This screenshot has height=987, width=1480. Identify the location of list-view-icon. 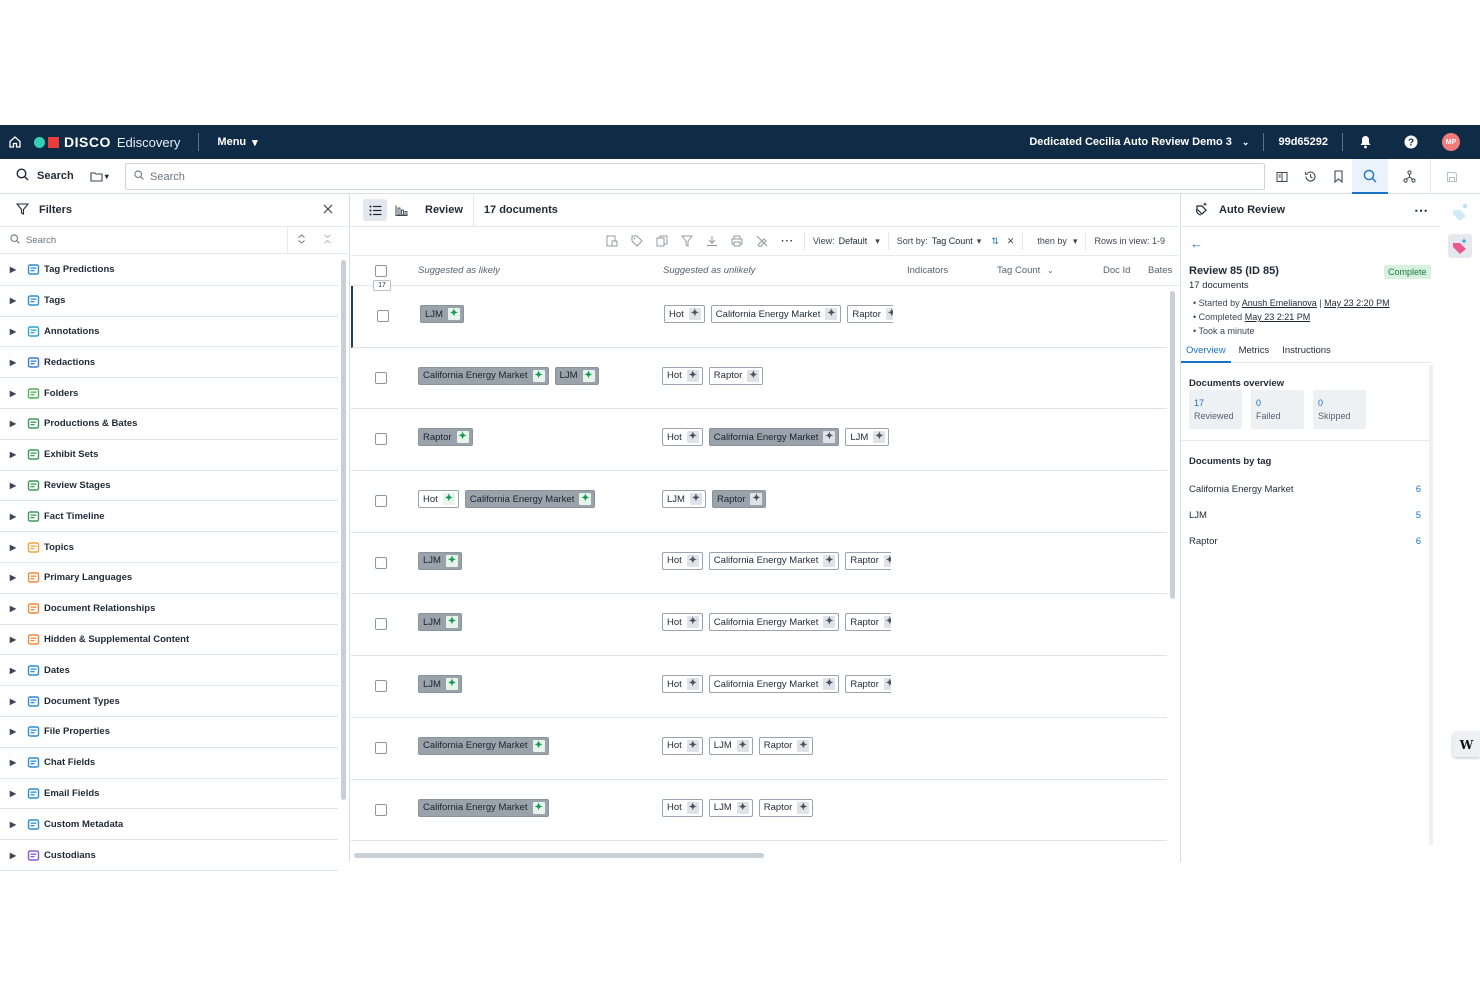
(375, 210).